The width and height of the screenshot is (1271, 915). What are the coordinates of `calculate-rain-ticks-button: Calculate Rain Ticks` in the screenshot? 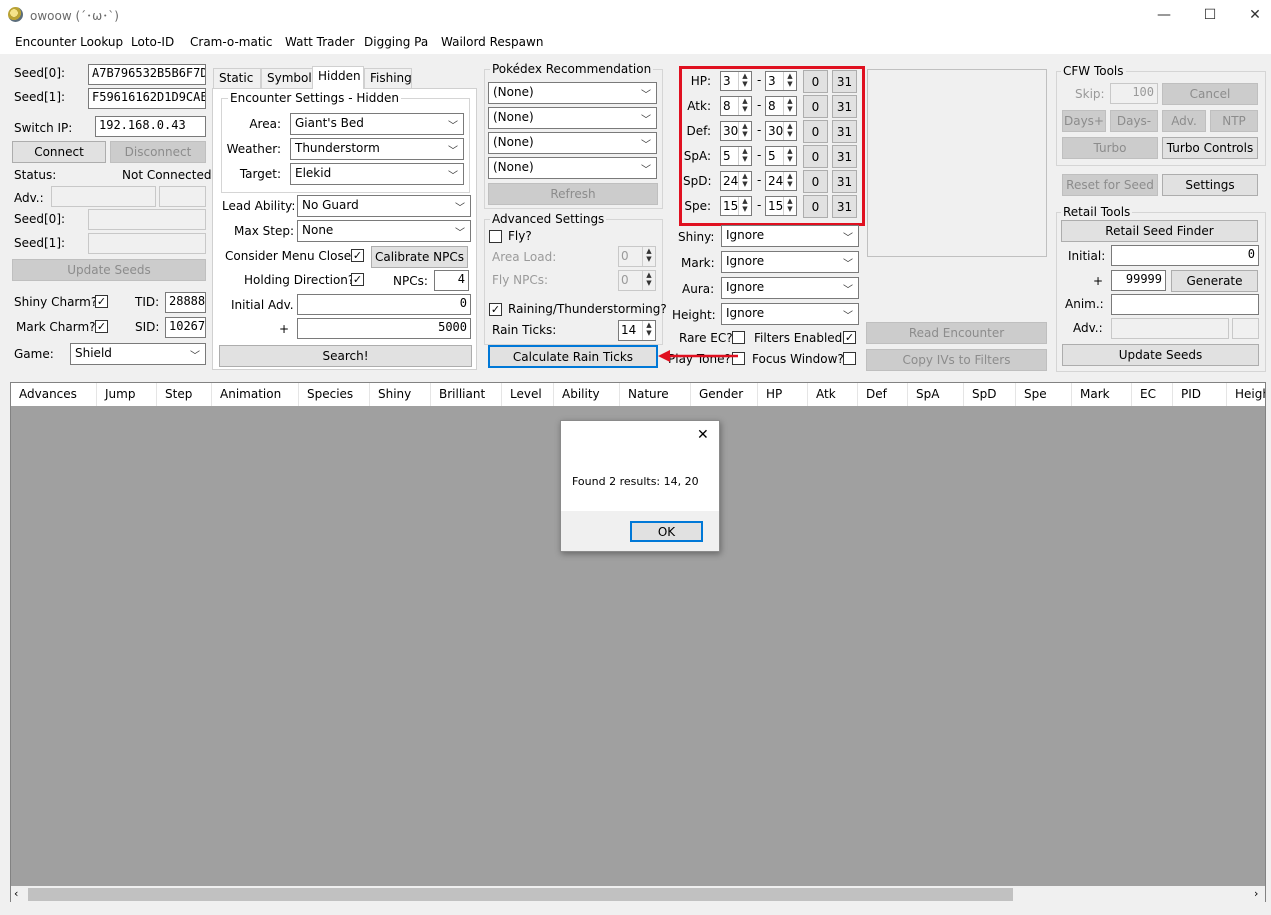 It's located at (573, 356).